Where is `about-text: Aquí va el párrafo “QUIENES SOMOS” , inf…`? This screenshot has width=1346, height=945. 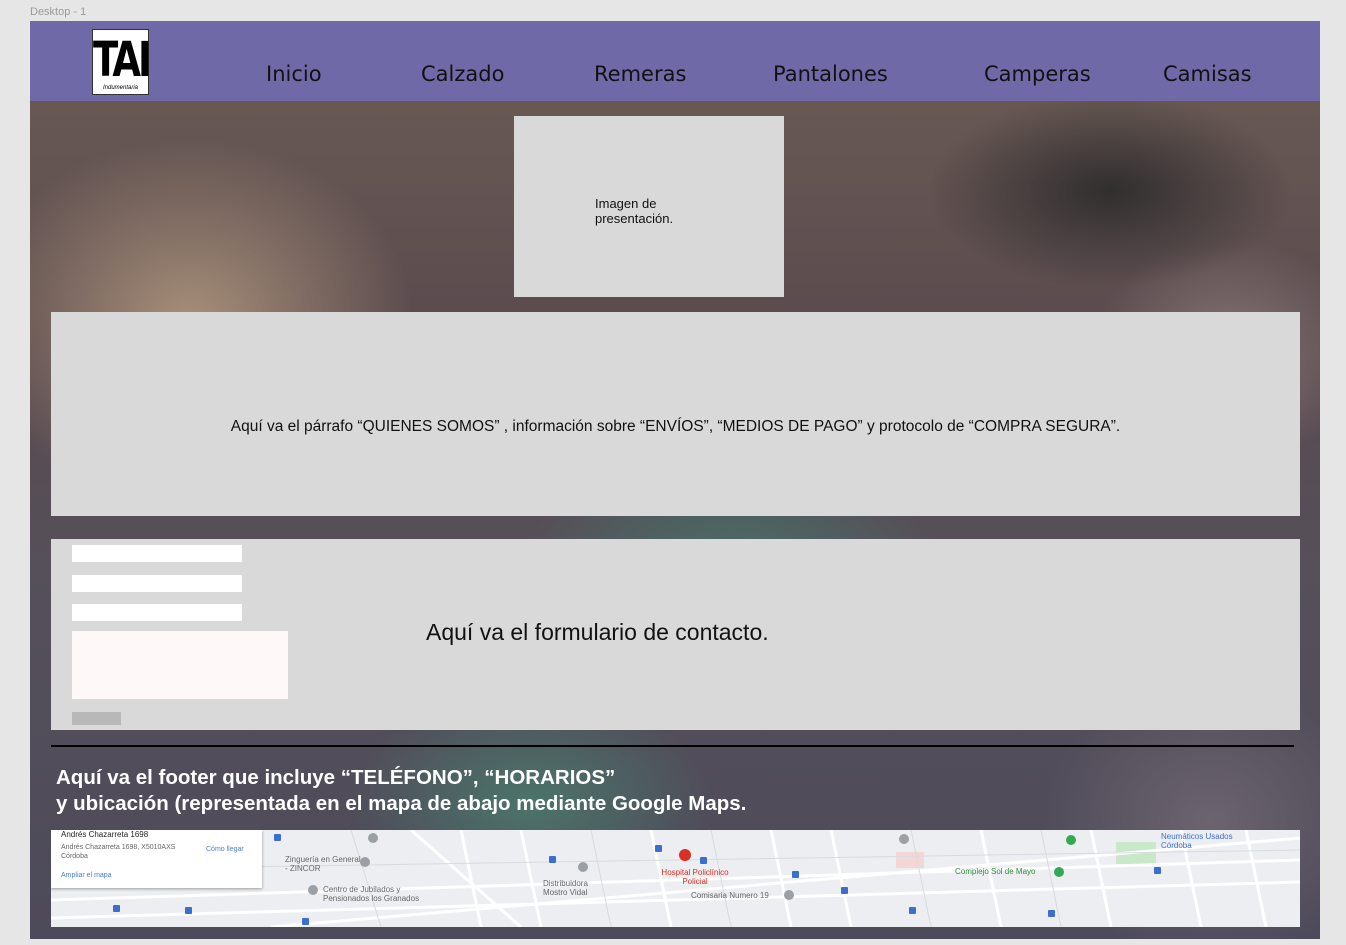 about-text: Aquí va el párrafo “QUIENES SOMOS” , inf… is located at coordinates (675, 426).